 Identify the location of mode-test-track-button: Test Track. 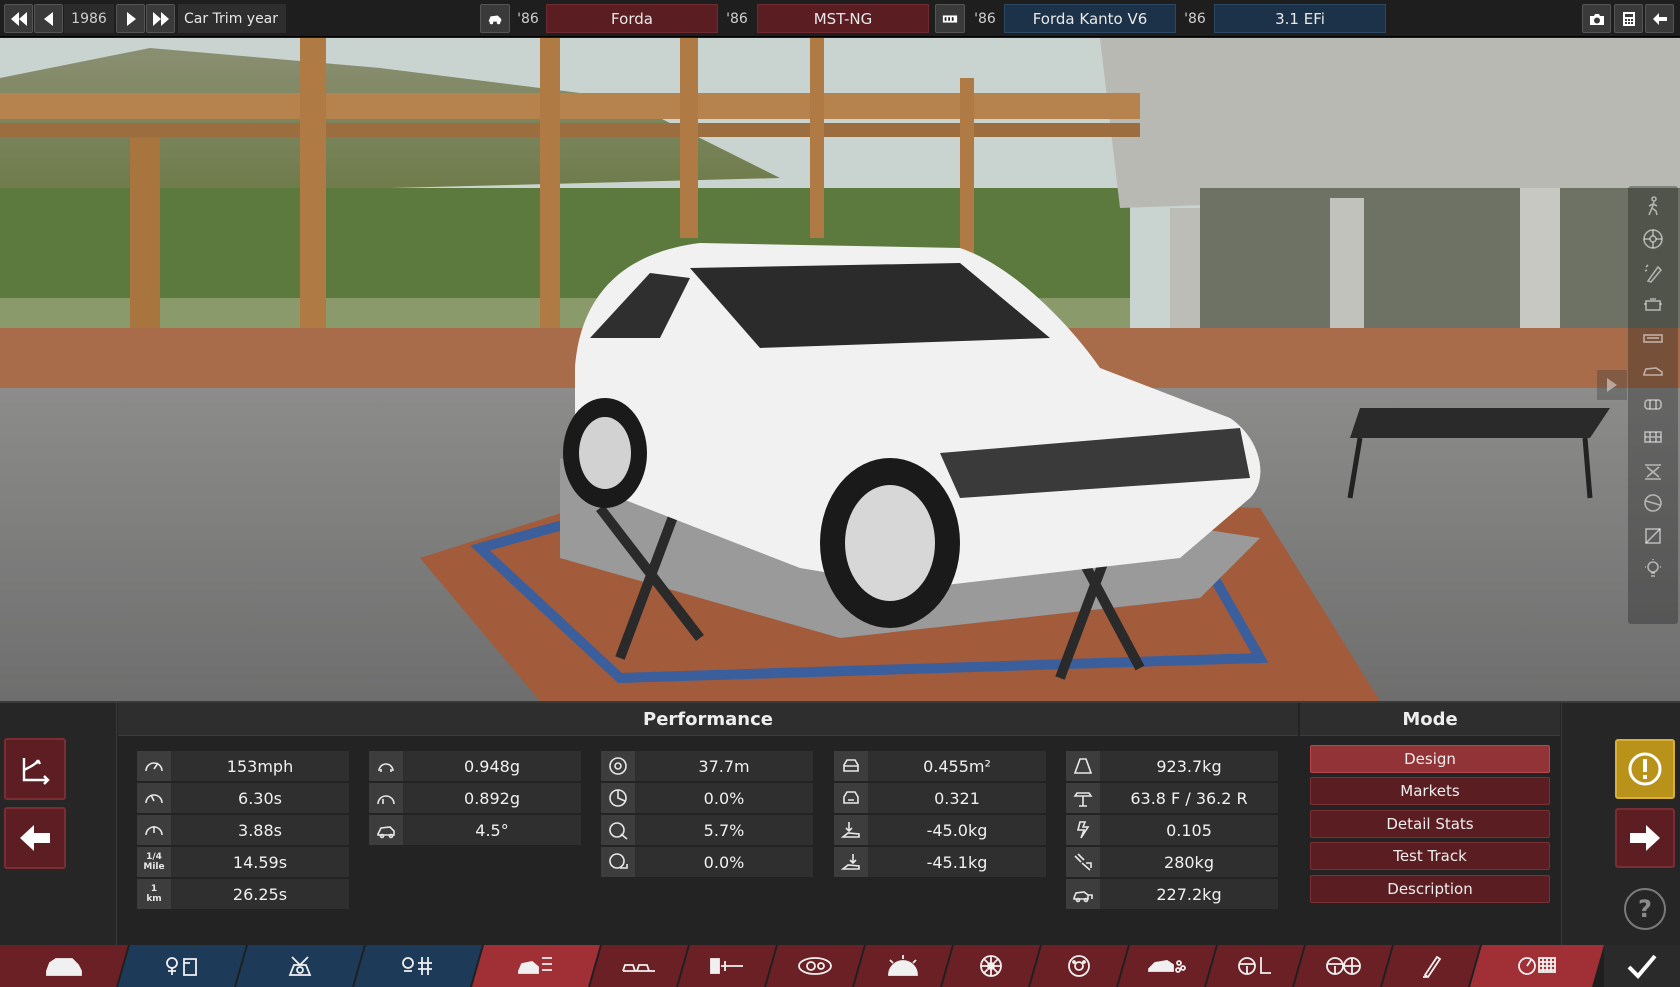
(1430, 856).